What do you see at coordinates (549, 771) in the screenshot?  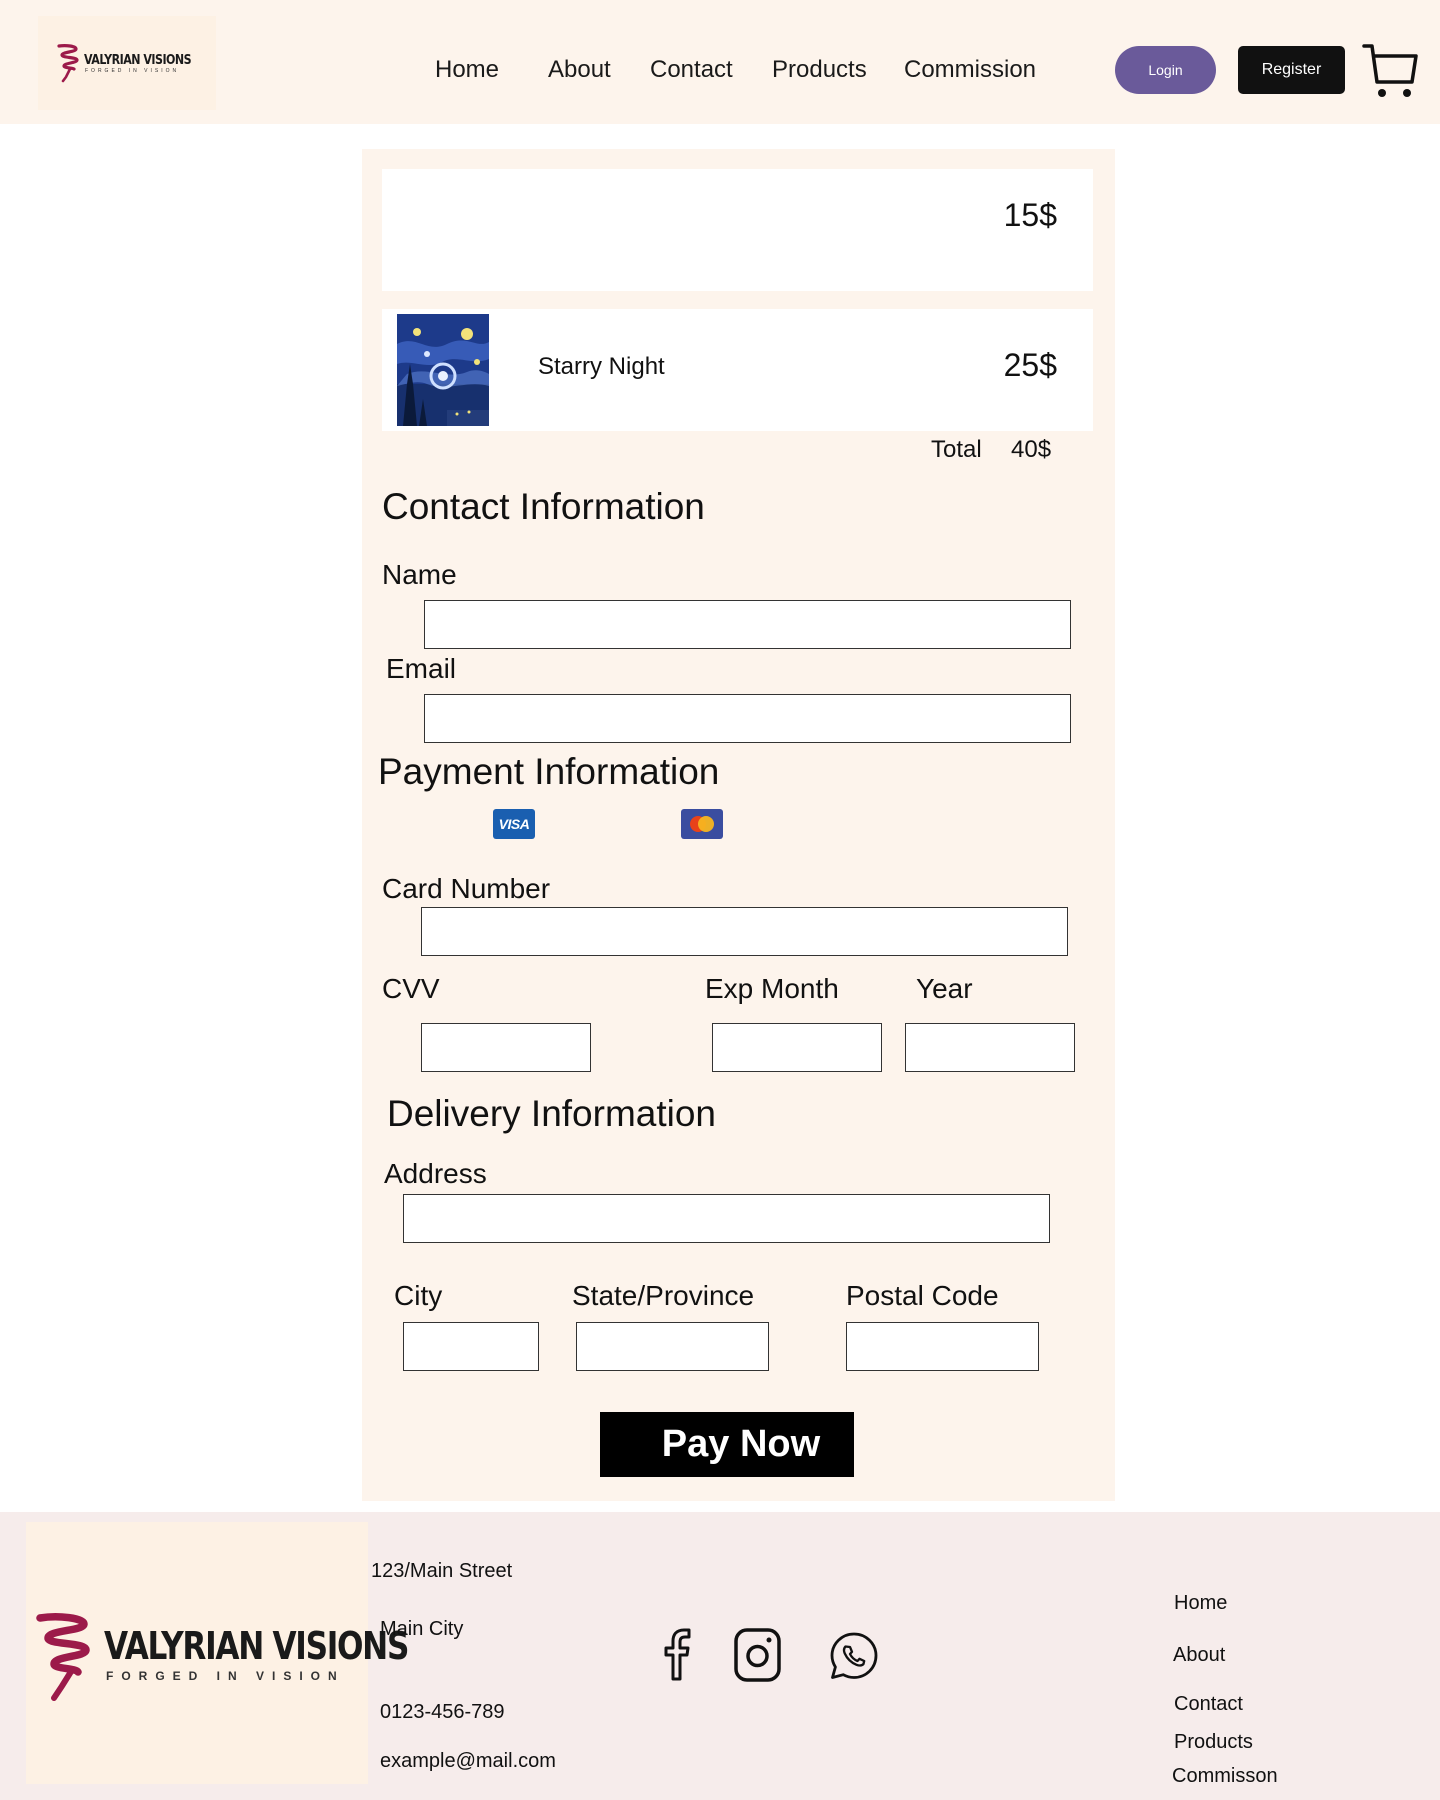 I see `payment-info-title: Payment Information` at bounding box center [549, 771].